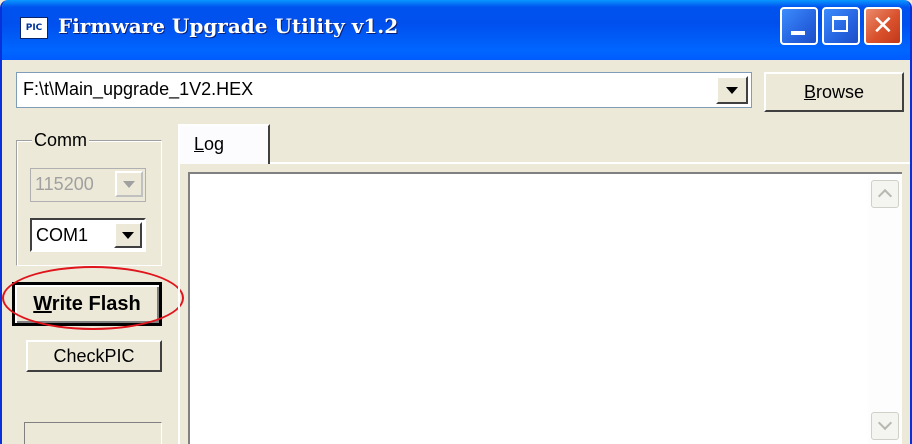 The image size is (912, 444). I want to click on title-bar: PIC Firmware Upgrade Utility v1.2 ✕, so click(456, 30).